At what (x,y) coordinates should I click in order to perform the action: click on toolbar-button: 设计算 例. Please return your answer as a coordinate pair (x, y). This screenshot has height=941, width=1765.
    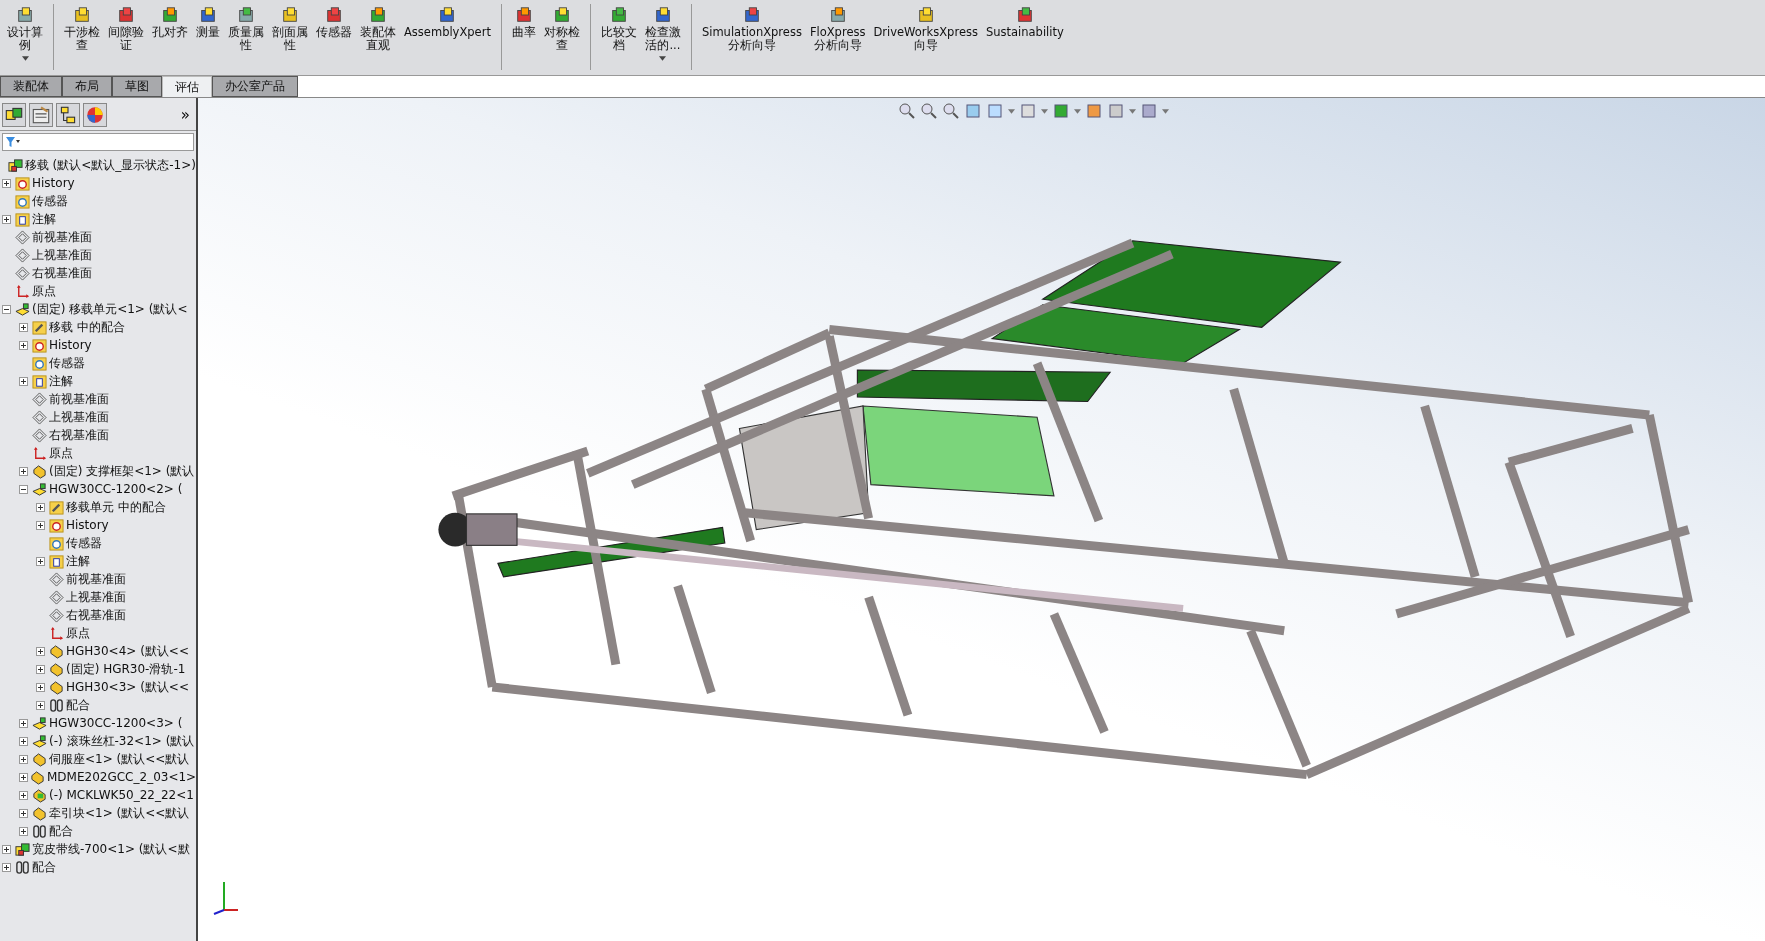
    Looking at the image, I should click on (25, 33).